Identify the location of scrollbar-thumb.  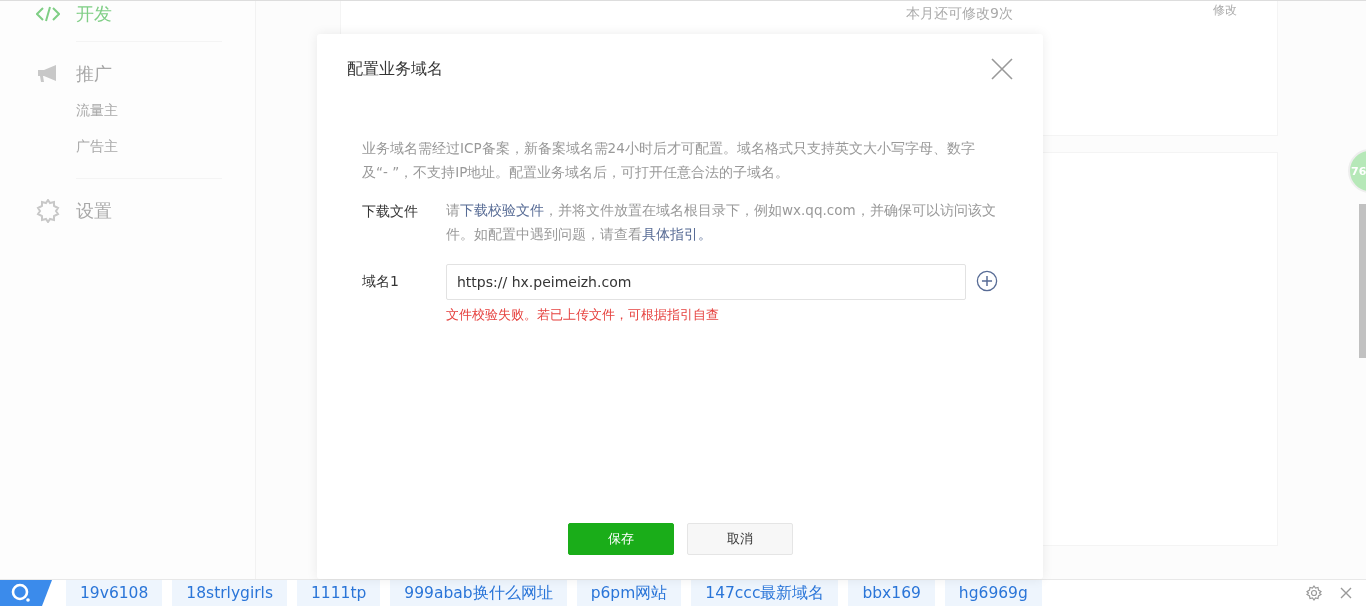
(1362, 281).